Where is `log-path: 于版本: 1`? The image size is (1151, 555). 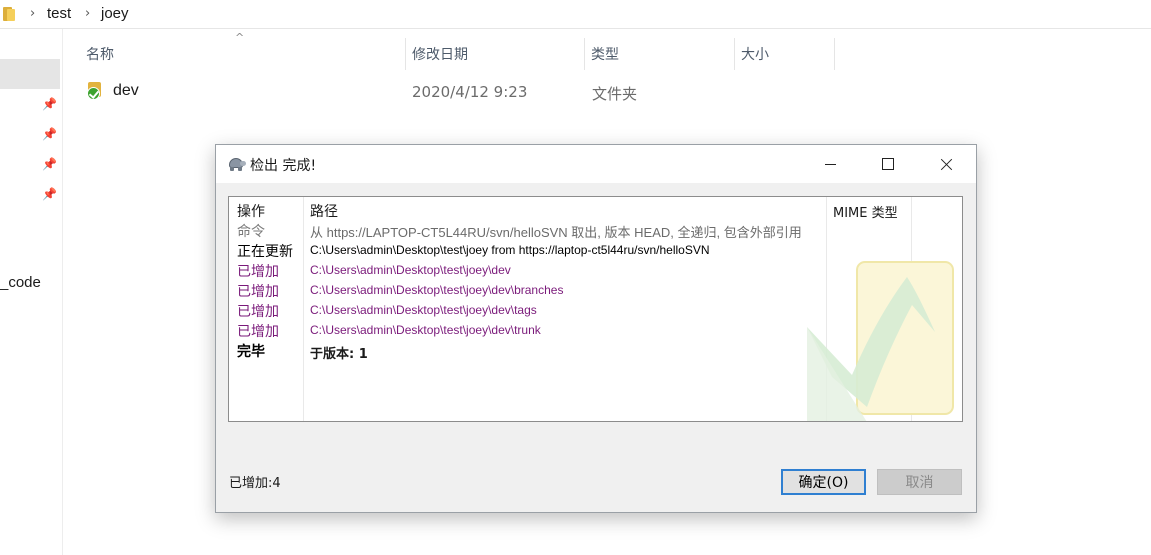 log-path: 于版本: 1 is located at coordinates (339, 354).